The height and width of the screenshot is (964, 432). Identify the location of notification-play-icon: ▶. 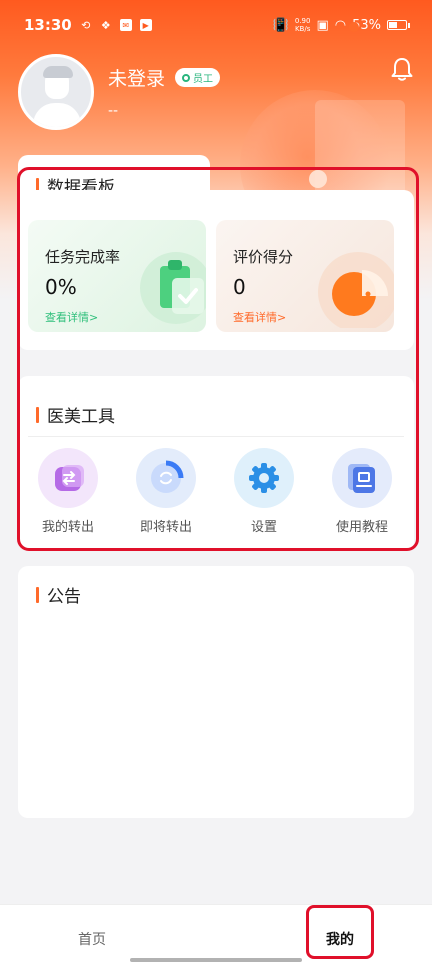
(145, 25).